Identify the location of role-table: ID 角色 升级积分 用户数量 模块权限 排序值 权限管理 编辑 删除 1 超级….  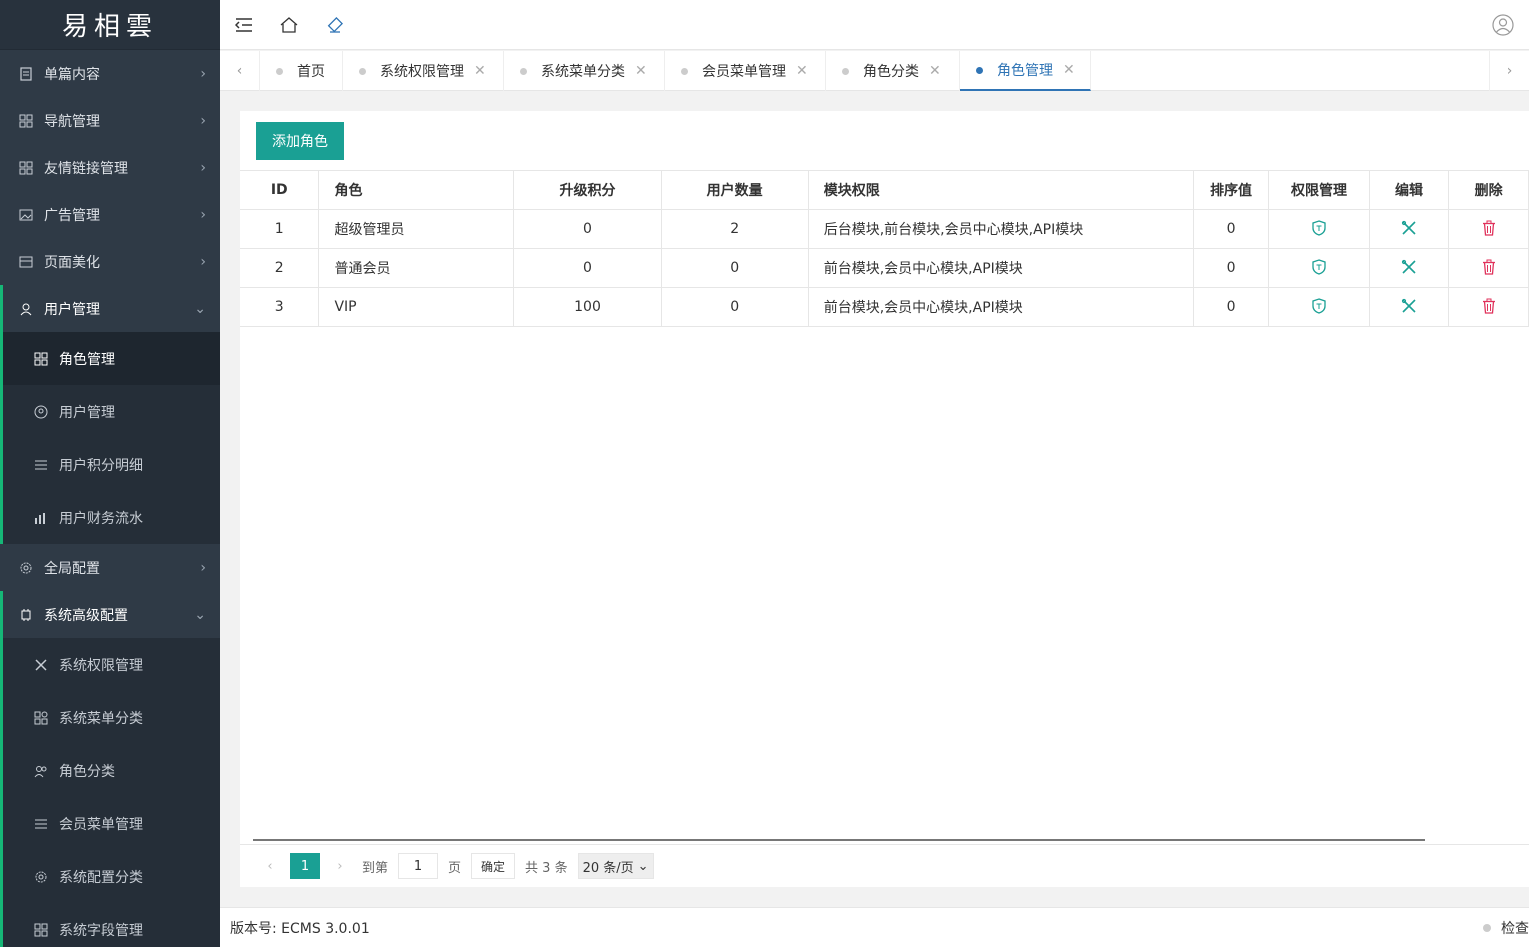
(884, 248).